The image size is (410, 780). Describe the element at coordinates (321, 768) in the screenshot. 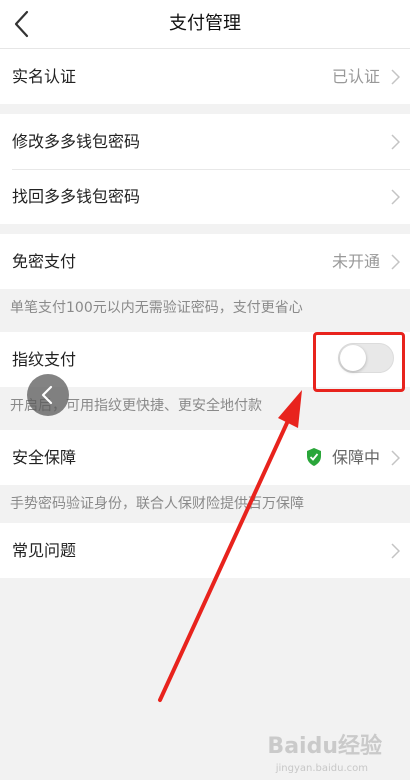

I see `watermark-url: jingyan.baidu.com` at that location.